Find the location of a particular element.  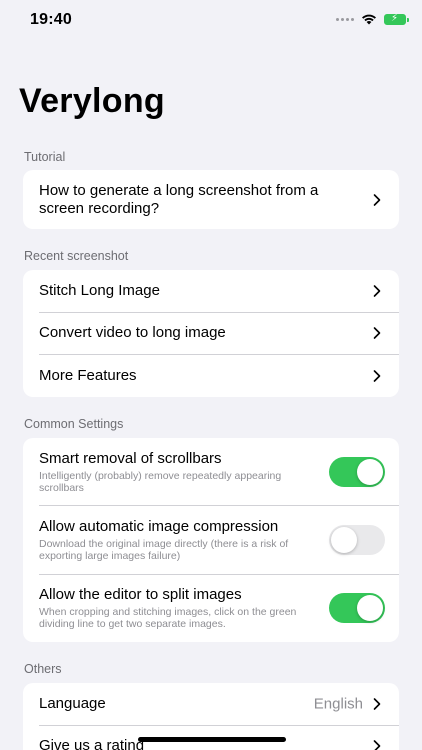

section-header-others: Others is located at coordinates (43, 669).